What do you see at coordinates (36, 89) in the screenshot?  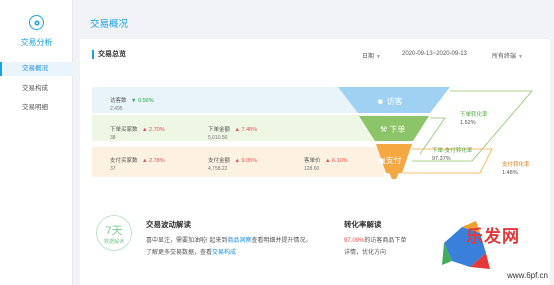 I see `sidebar-item-trade-composition: 交易构成` at bounding box center [36, 89].